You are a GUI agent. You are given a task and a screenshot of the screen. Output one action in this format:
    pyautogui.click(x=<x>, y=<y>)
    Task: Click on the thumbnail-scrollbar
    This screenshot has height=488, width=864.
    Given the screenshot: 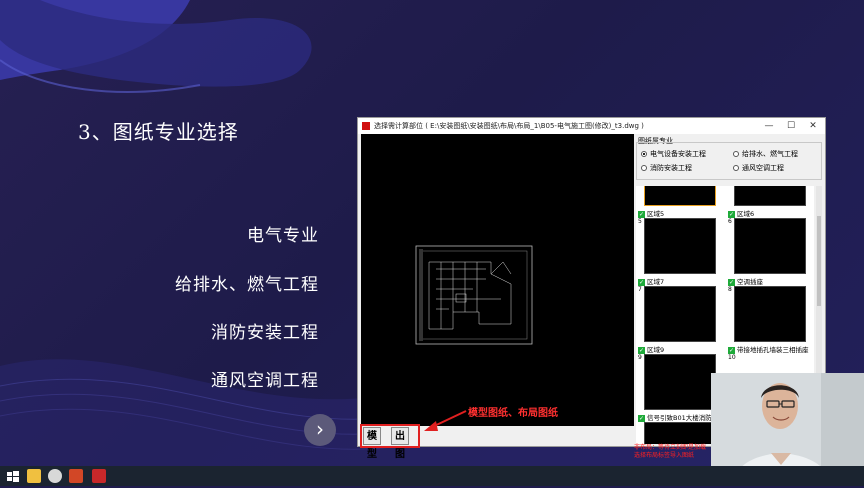 What is the action you would take?
    pyautogui.click(x=819, y=289)
    